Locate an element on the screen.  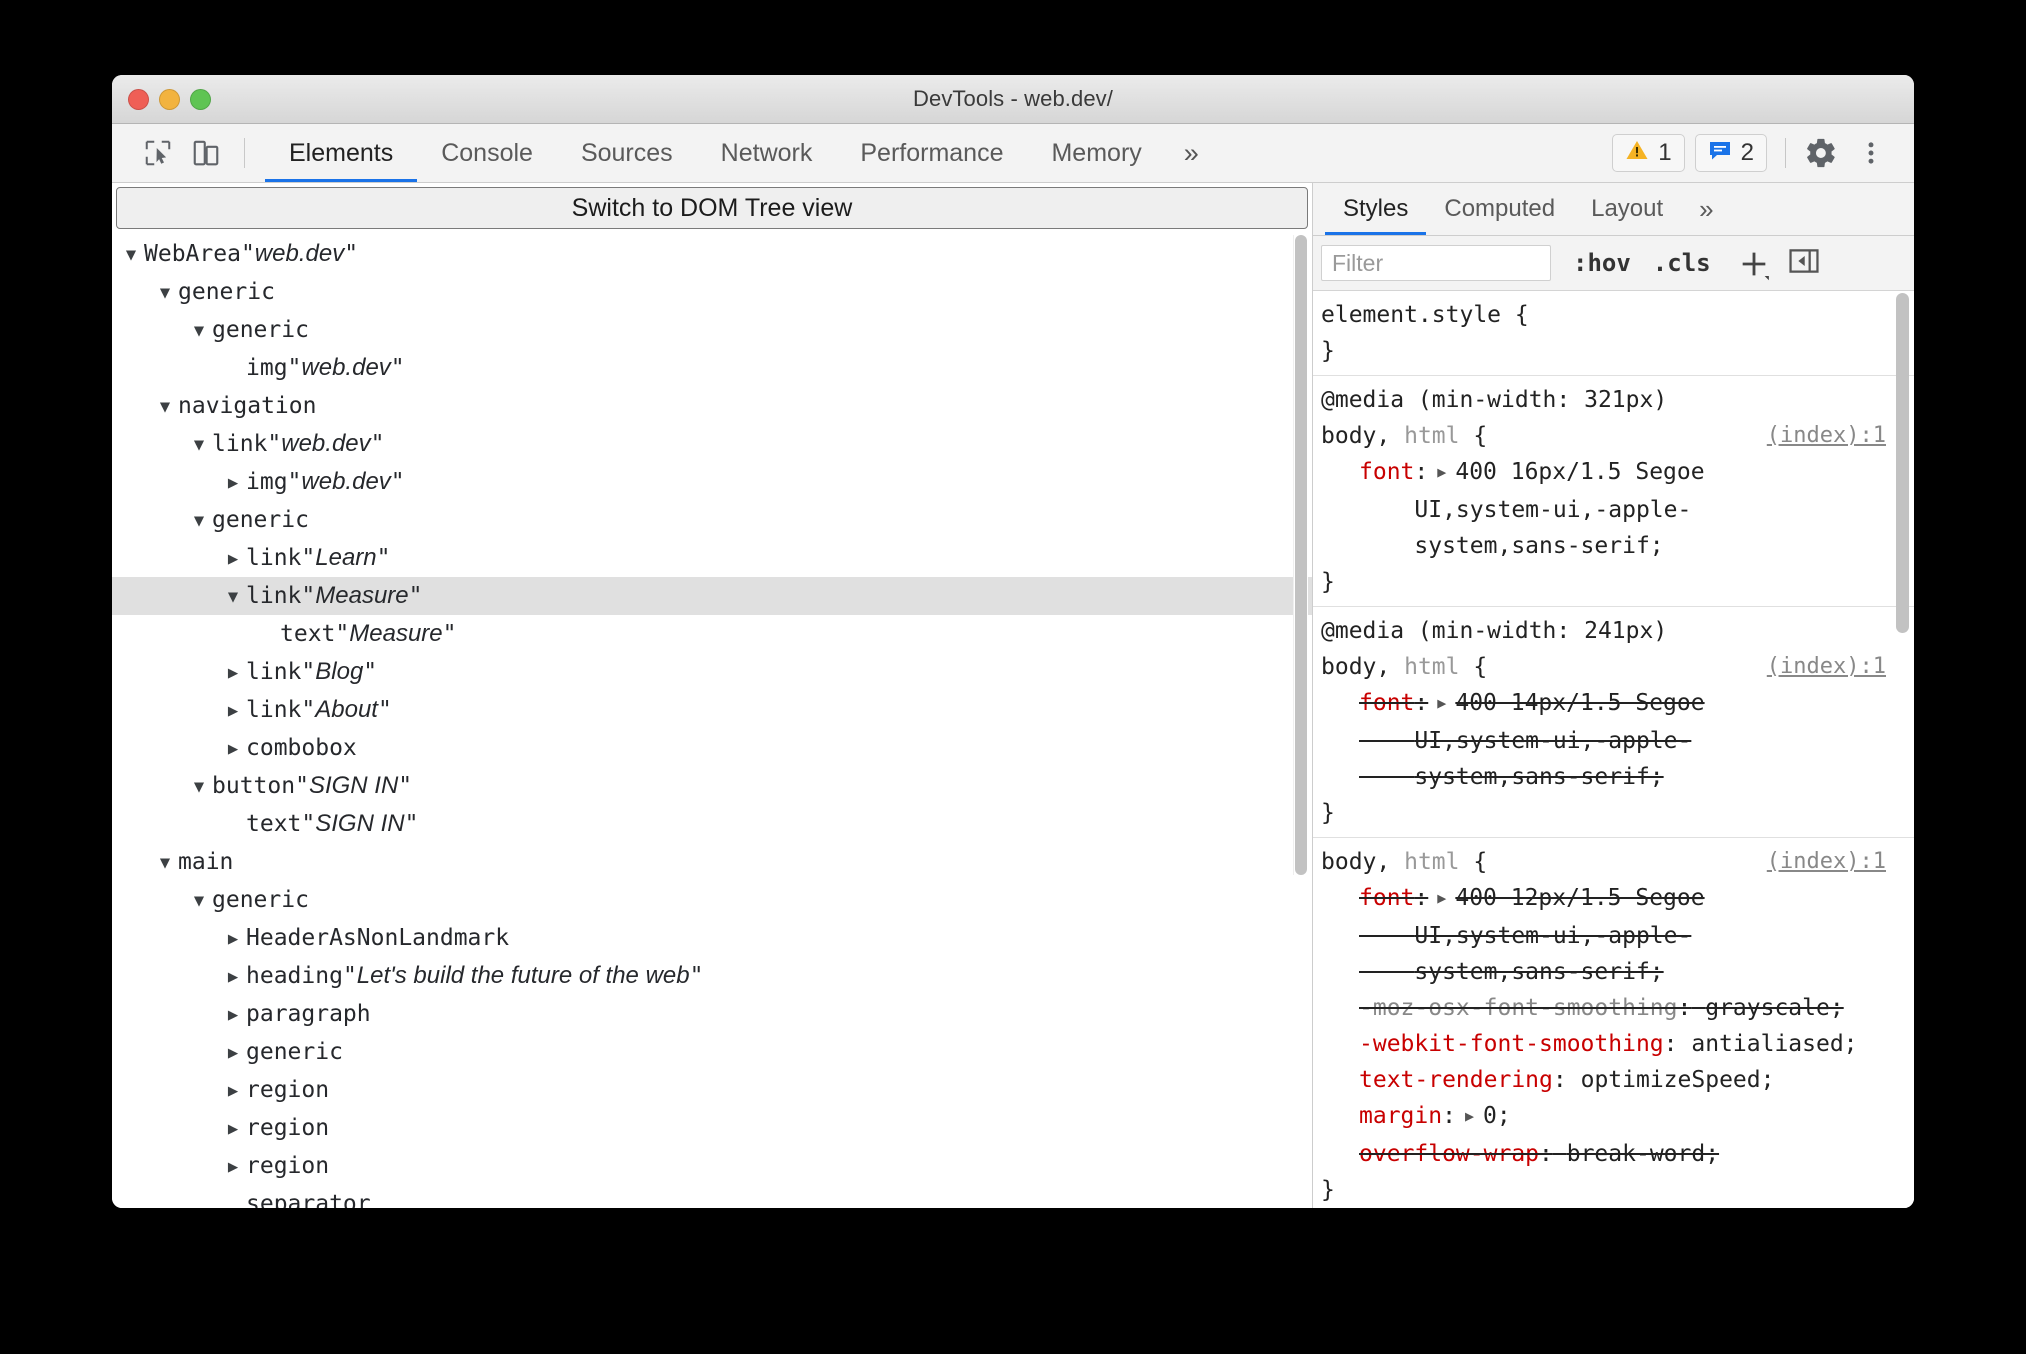
warning-count-badge: 1 is located at coordinates (1648, 153).